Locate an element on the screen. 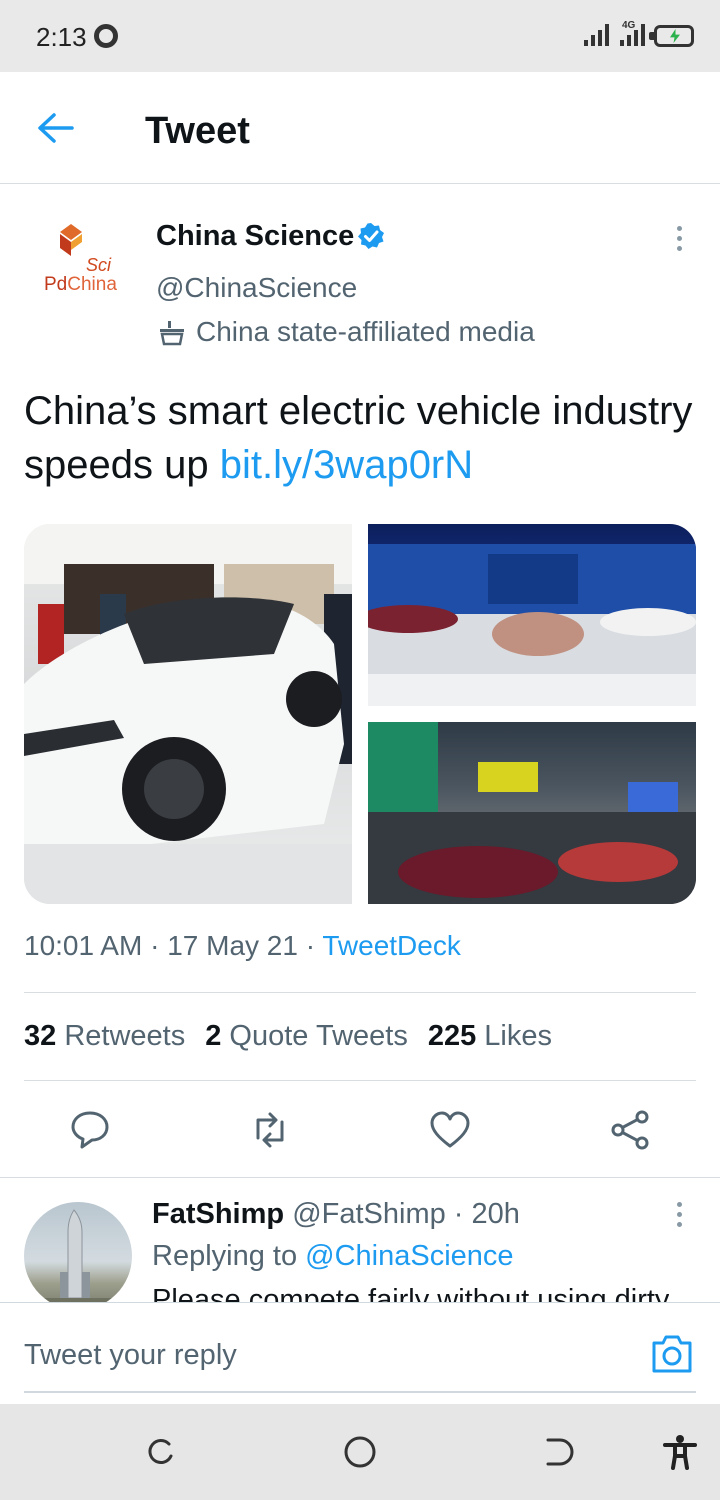  tweet-stats: 32 Retweets 2 Quote Tweets 225 Likes is located at coordinates (288, 1036).